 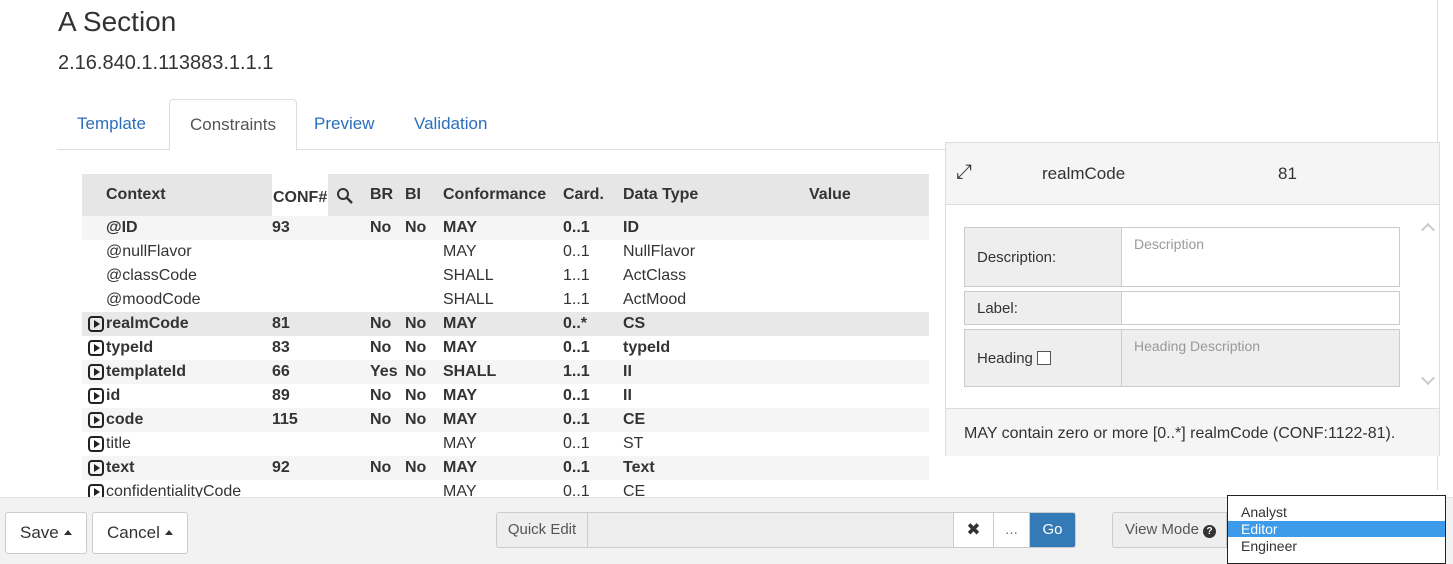 What do you see at coordinates (166, 63) in the screenshot?
I see `template-oid: 2.16.840.1.113883.1.1.1` at bounding box center [166, 63].